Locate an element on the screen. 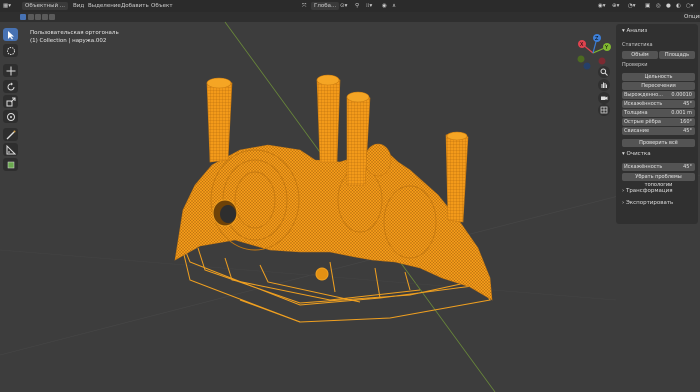  pan-hand-icon is located at coordinates (604, 85).